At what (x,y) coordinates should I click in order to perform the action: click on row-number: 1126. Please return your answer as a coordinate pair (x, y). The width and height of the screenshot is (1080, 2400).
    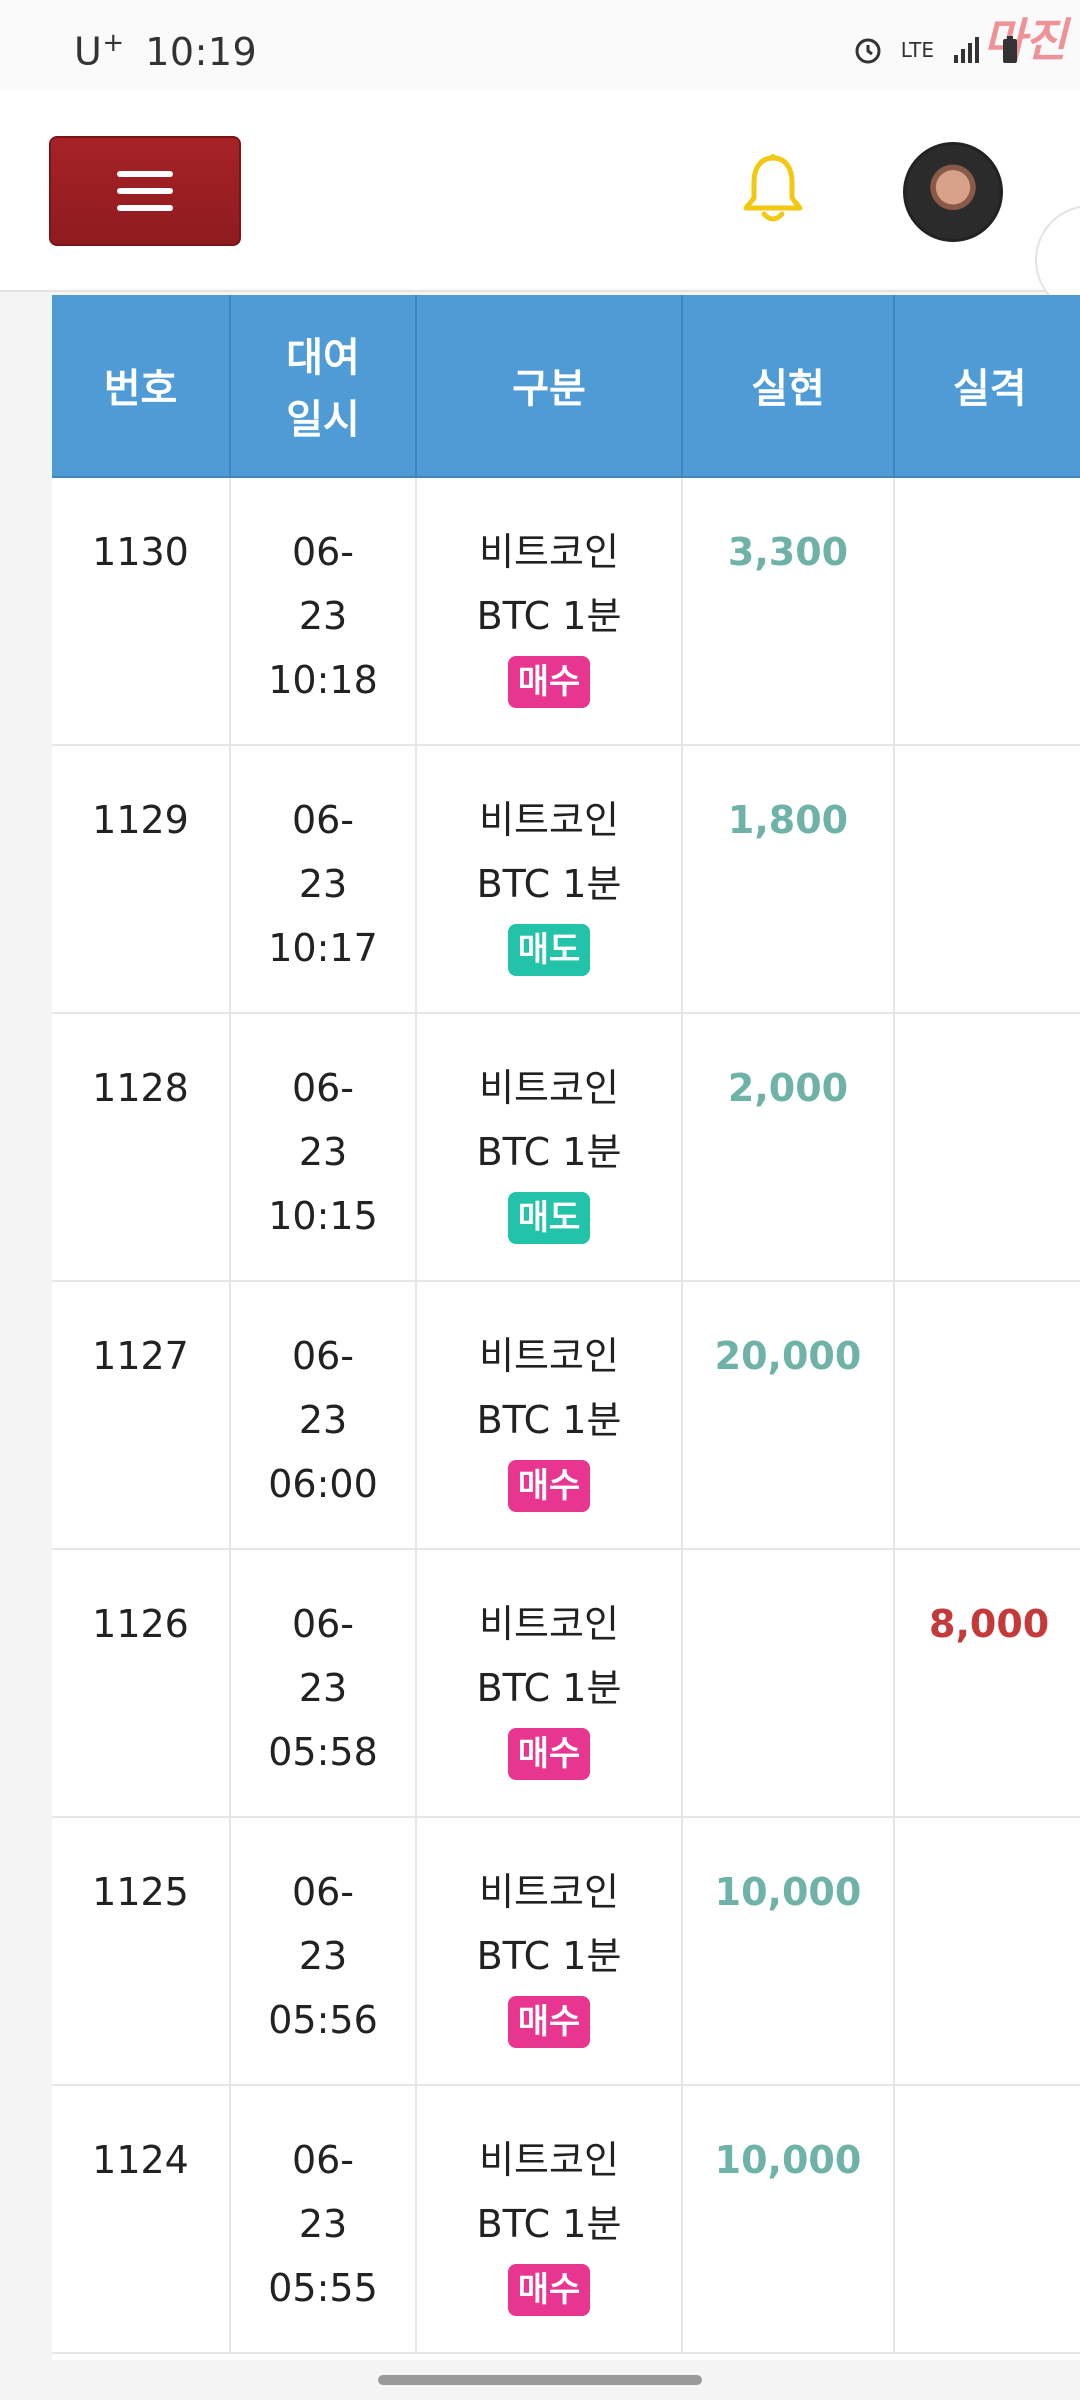
    Looking at the image, I should click on (140, 1624).